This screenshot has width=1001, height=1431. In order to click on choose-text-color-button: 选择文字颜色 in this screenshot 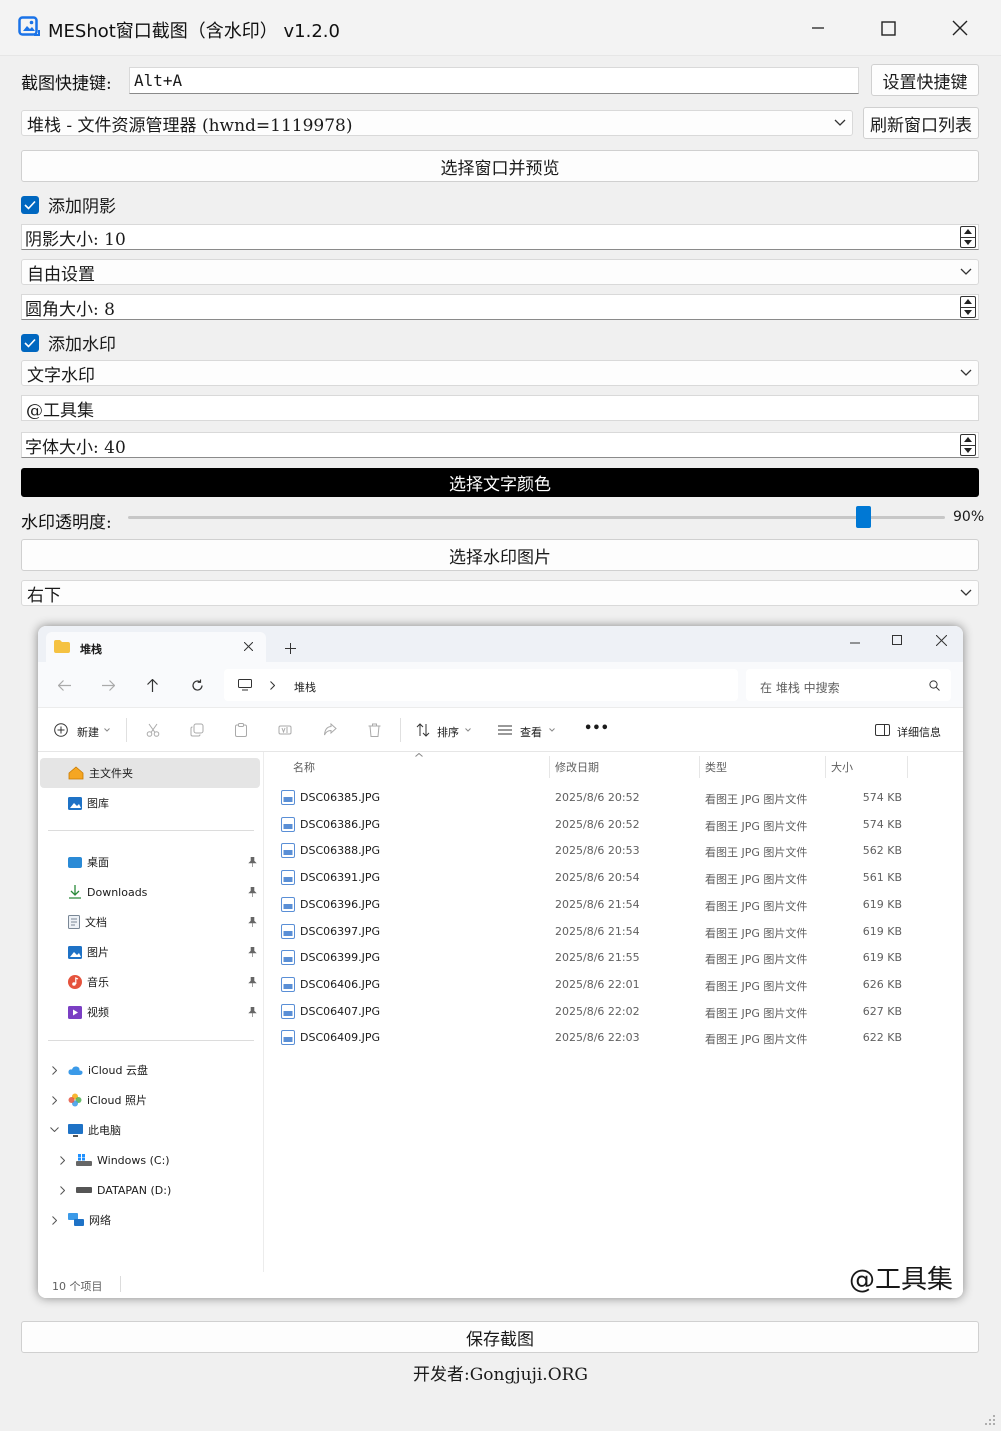, I will do `click(500, 482)`.